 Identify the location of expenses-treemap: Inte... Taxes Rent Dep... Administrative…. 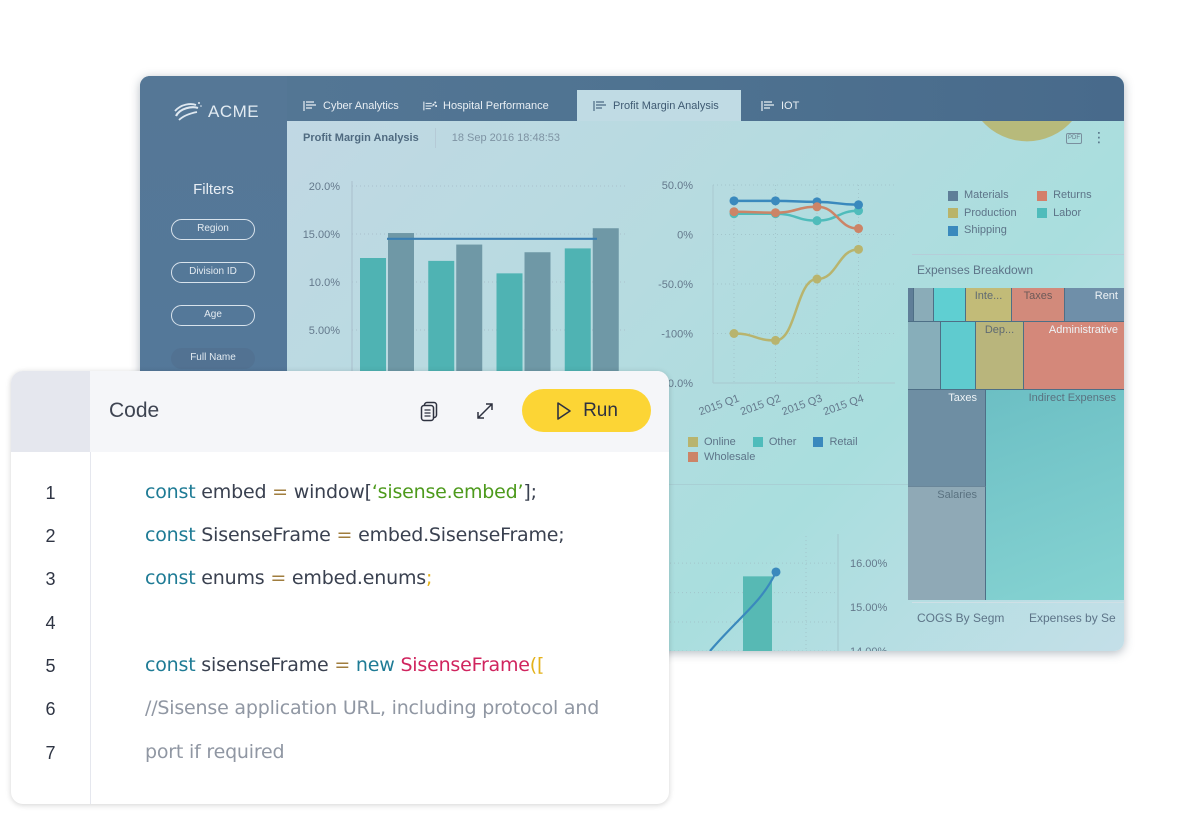
(1016, 444).